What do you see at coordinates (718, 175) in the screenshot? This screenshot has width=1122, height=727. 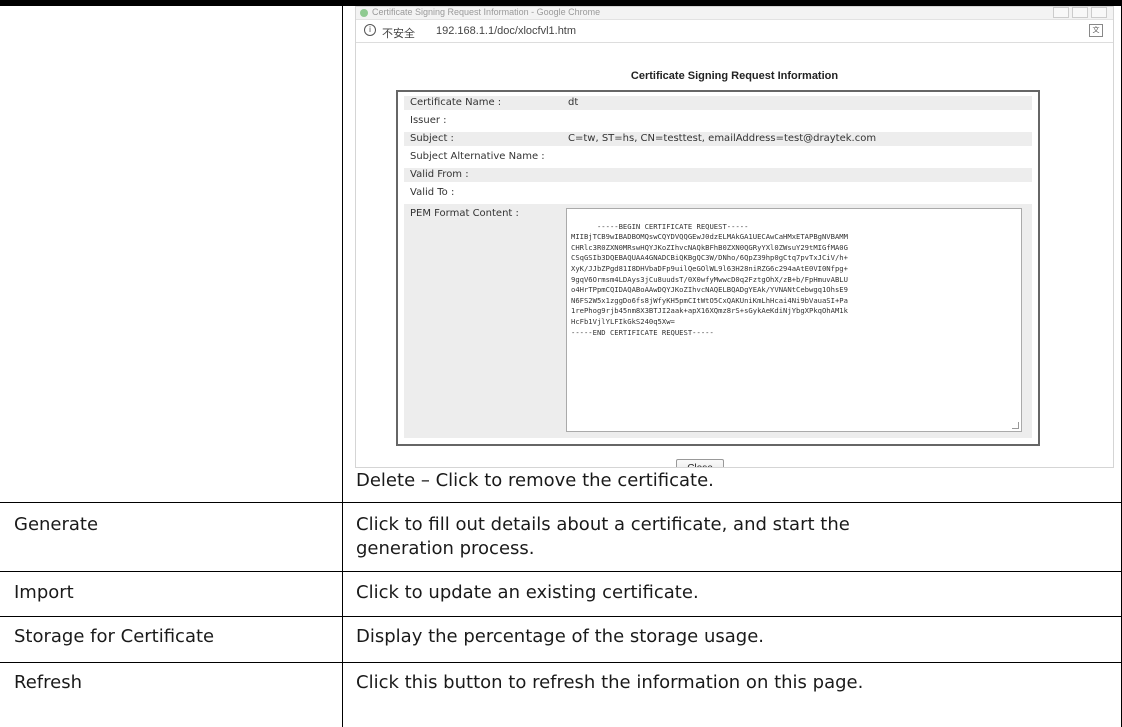 I see `csr-row: Valid From :` at bounding box center [718, 175].